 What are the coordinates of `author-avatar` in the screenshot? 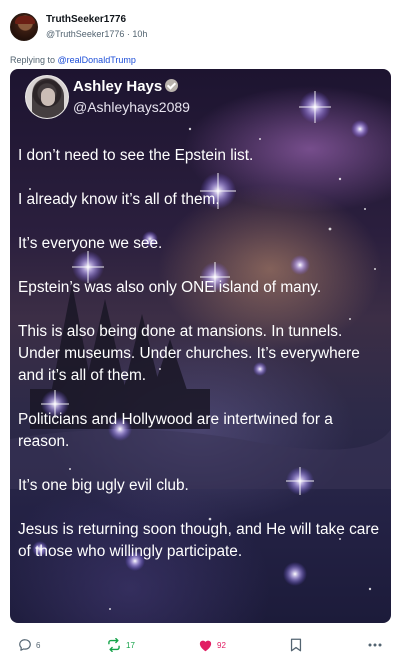 It's located at (24, 27).